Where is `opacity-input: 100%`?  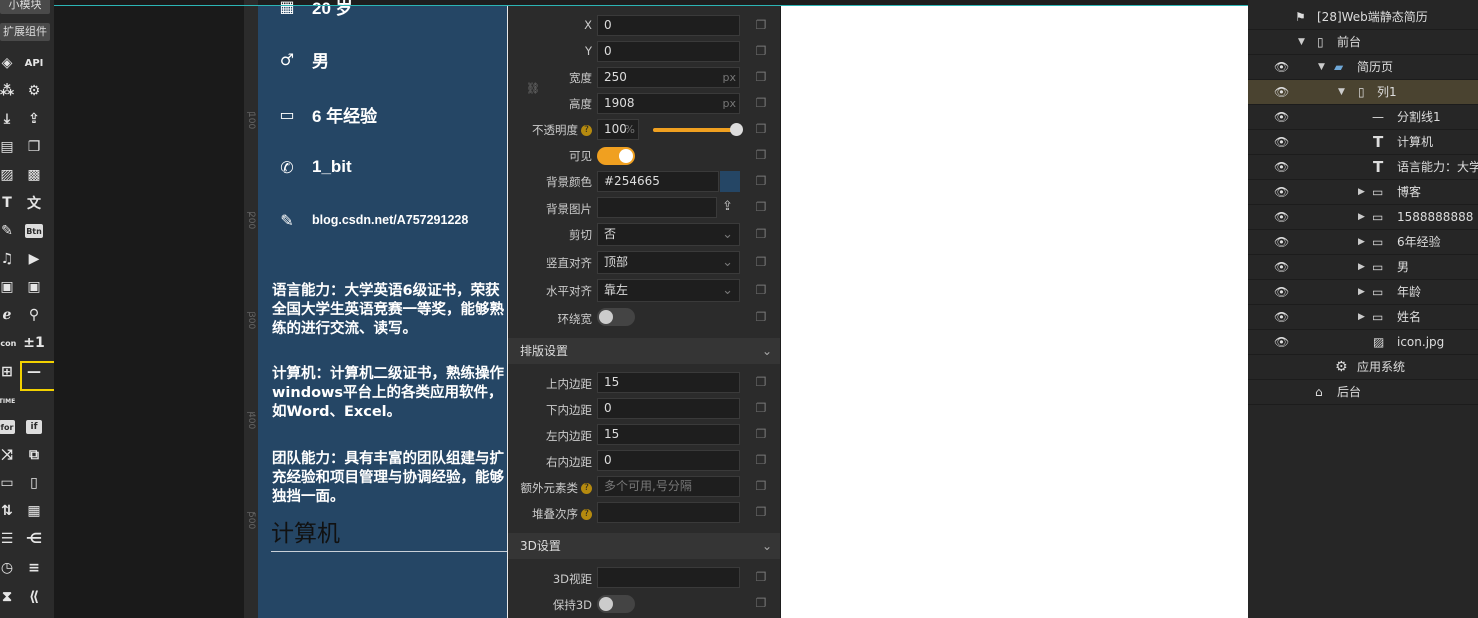 opacity-input: 100% is located at coordinates (618, 129).